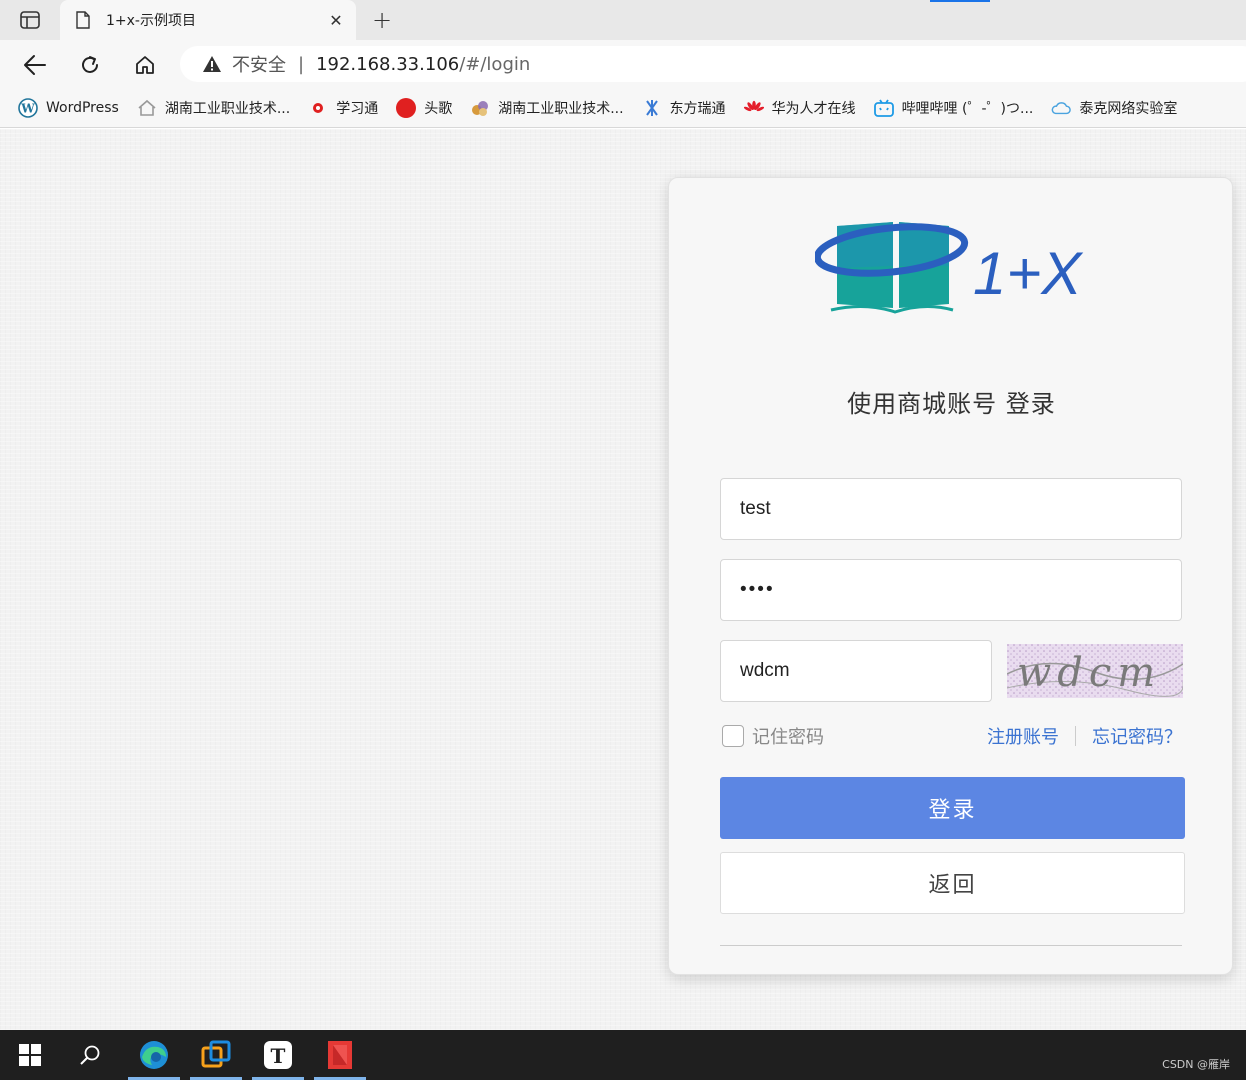  I want to click on remember-checkbox, so click(733, 736).